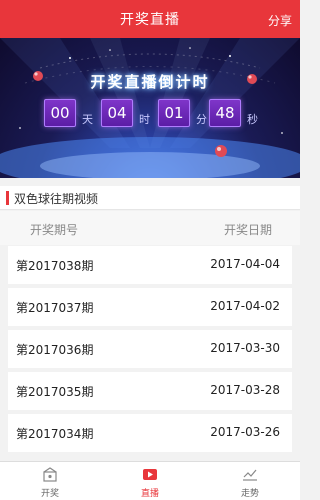 This screenshot has width=320, height=500. Describe the element at coordinates (55, 266) in the screenshot. I see `row-period: 第2017038期` at that location.